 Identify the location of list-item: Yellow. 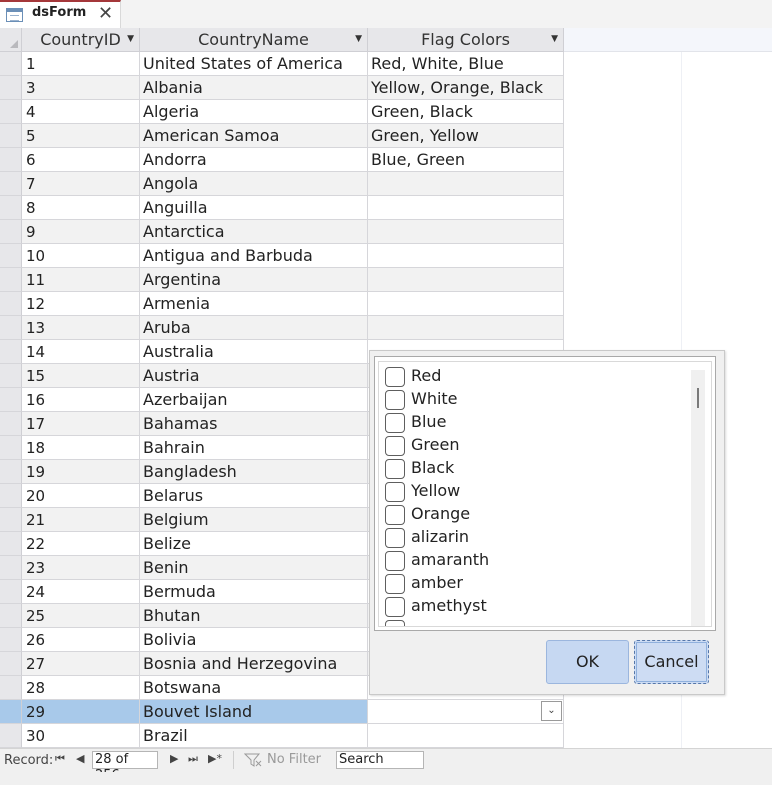
(535, 491).